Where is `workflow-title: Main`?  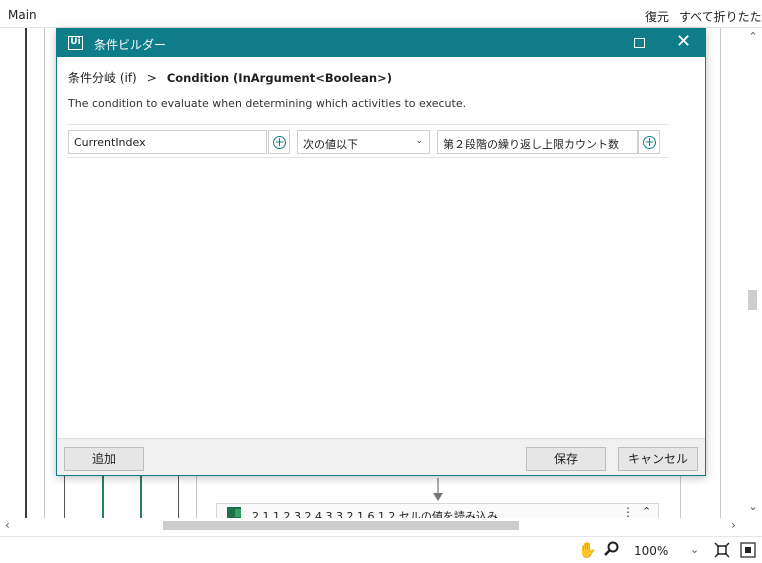
workflow-title: Main is located at coordinates (22, 15).